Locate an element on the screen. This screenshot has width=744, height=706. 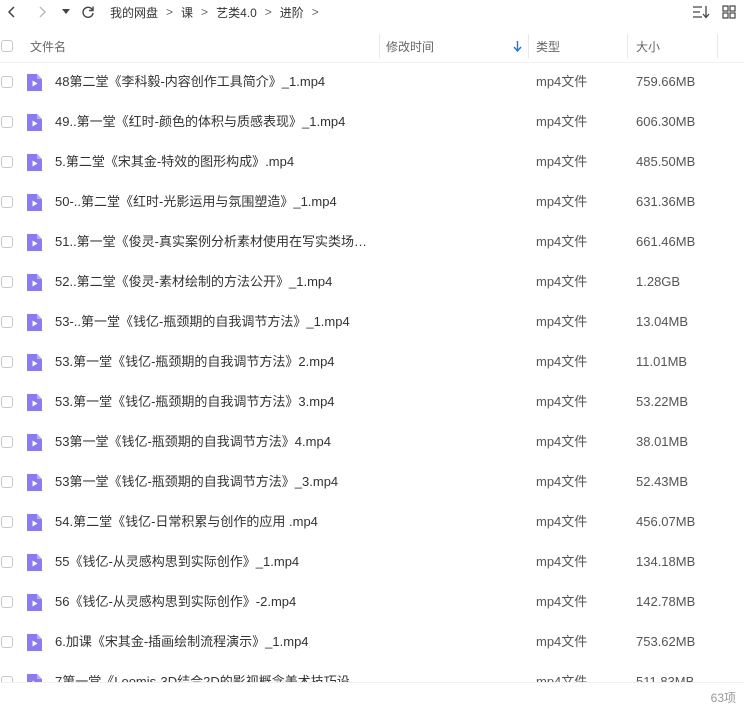
file-row: 53第一堂《钱亿-瓶颈期的自我调节方法》4.mp4 mp4文件 38.01MB is located at coordinates (372, 442).